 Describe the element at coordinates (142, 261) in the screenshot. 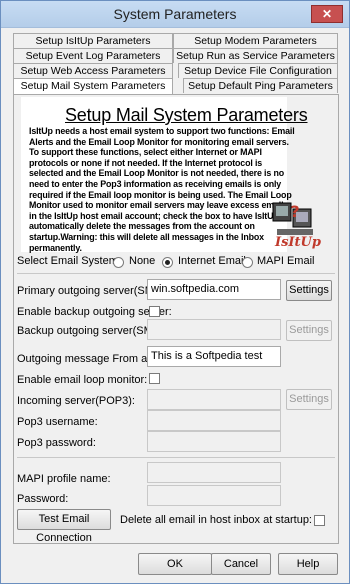

I see `radio-none-label: None` at that location.